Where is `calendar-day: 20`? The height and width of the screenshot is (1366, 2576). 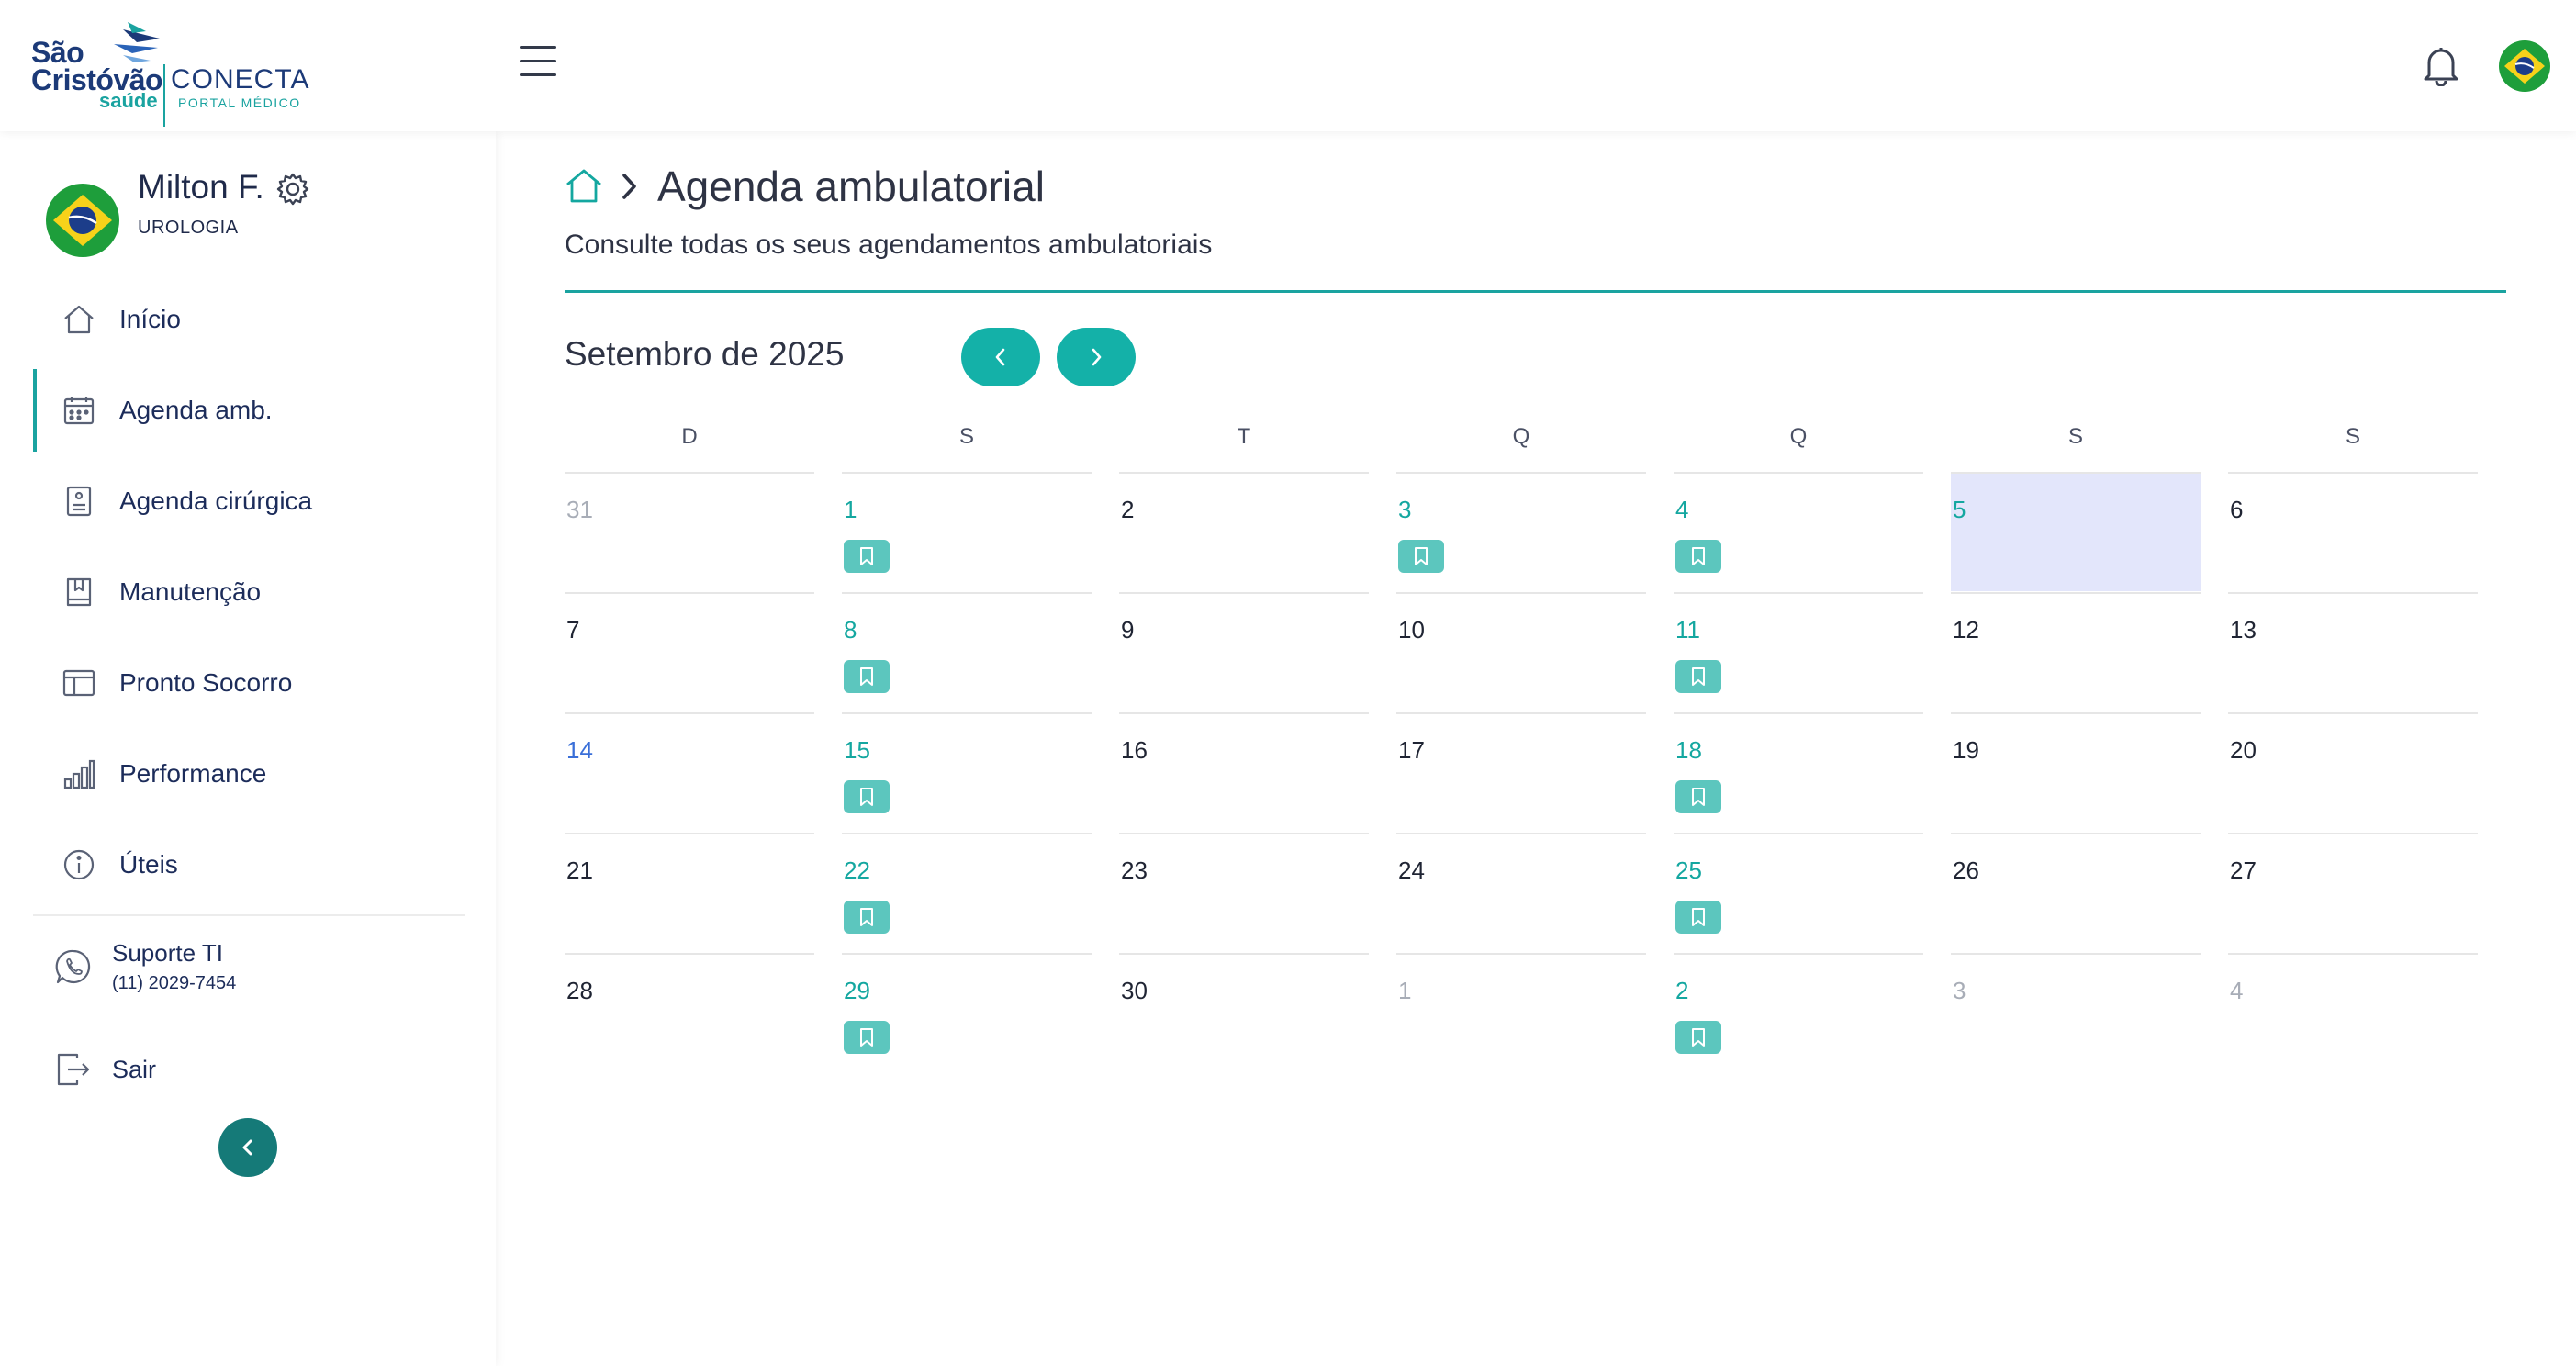
calendar-day: 20 is located at coordinates (2353, 772).